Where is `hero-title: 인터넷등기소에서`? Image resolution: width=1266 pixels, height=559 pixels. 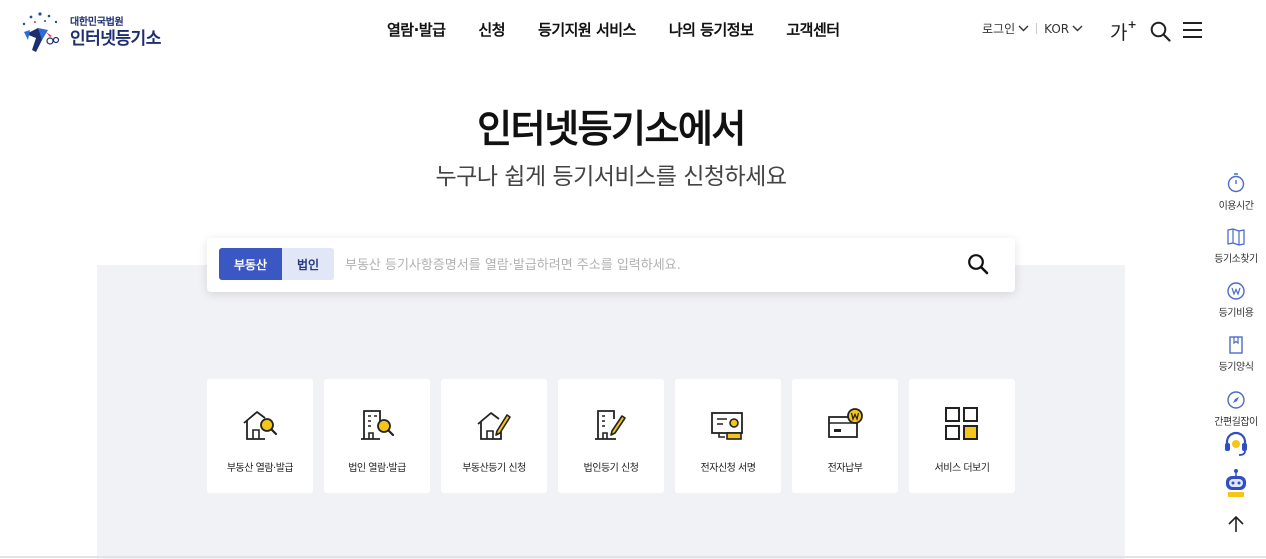 hero-title: 인터넷등기소에서 is located at coordinates (611, 129).